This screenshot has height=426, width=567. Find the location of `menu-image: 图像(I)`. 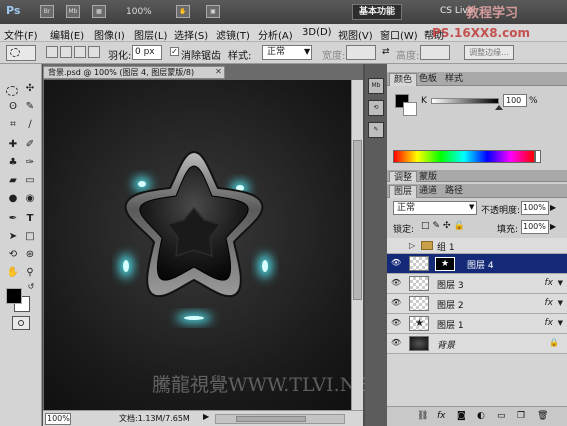

menu-image: 图像(I) is located at coordinates (109, 34).